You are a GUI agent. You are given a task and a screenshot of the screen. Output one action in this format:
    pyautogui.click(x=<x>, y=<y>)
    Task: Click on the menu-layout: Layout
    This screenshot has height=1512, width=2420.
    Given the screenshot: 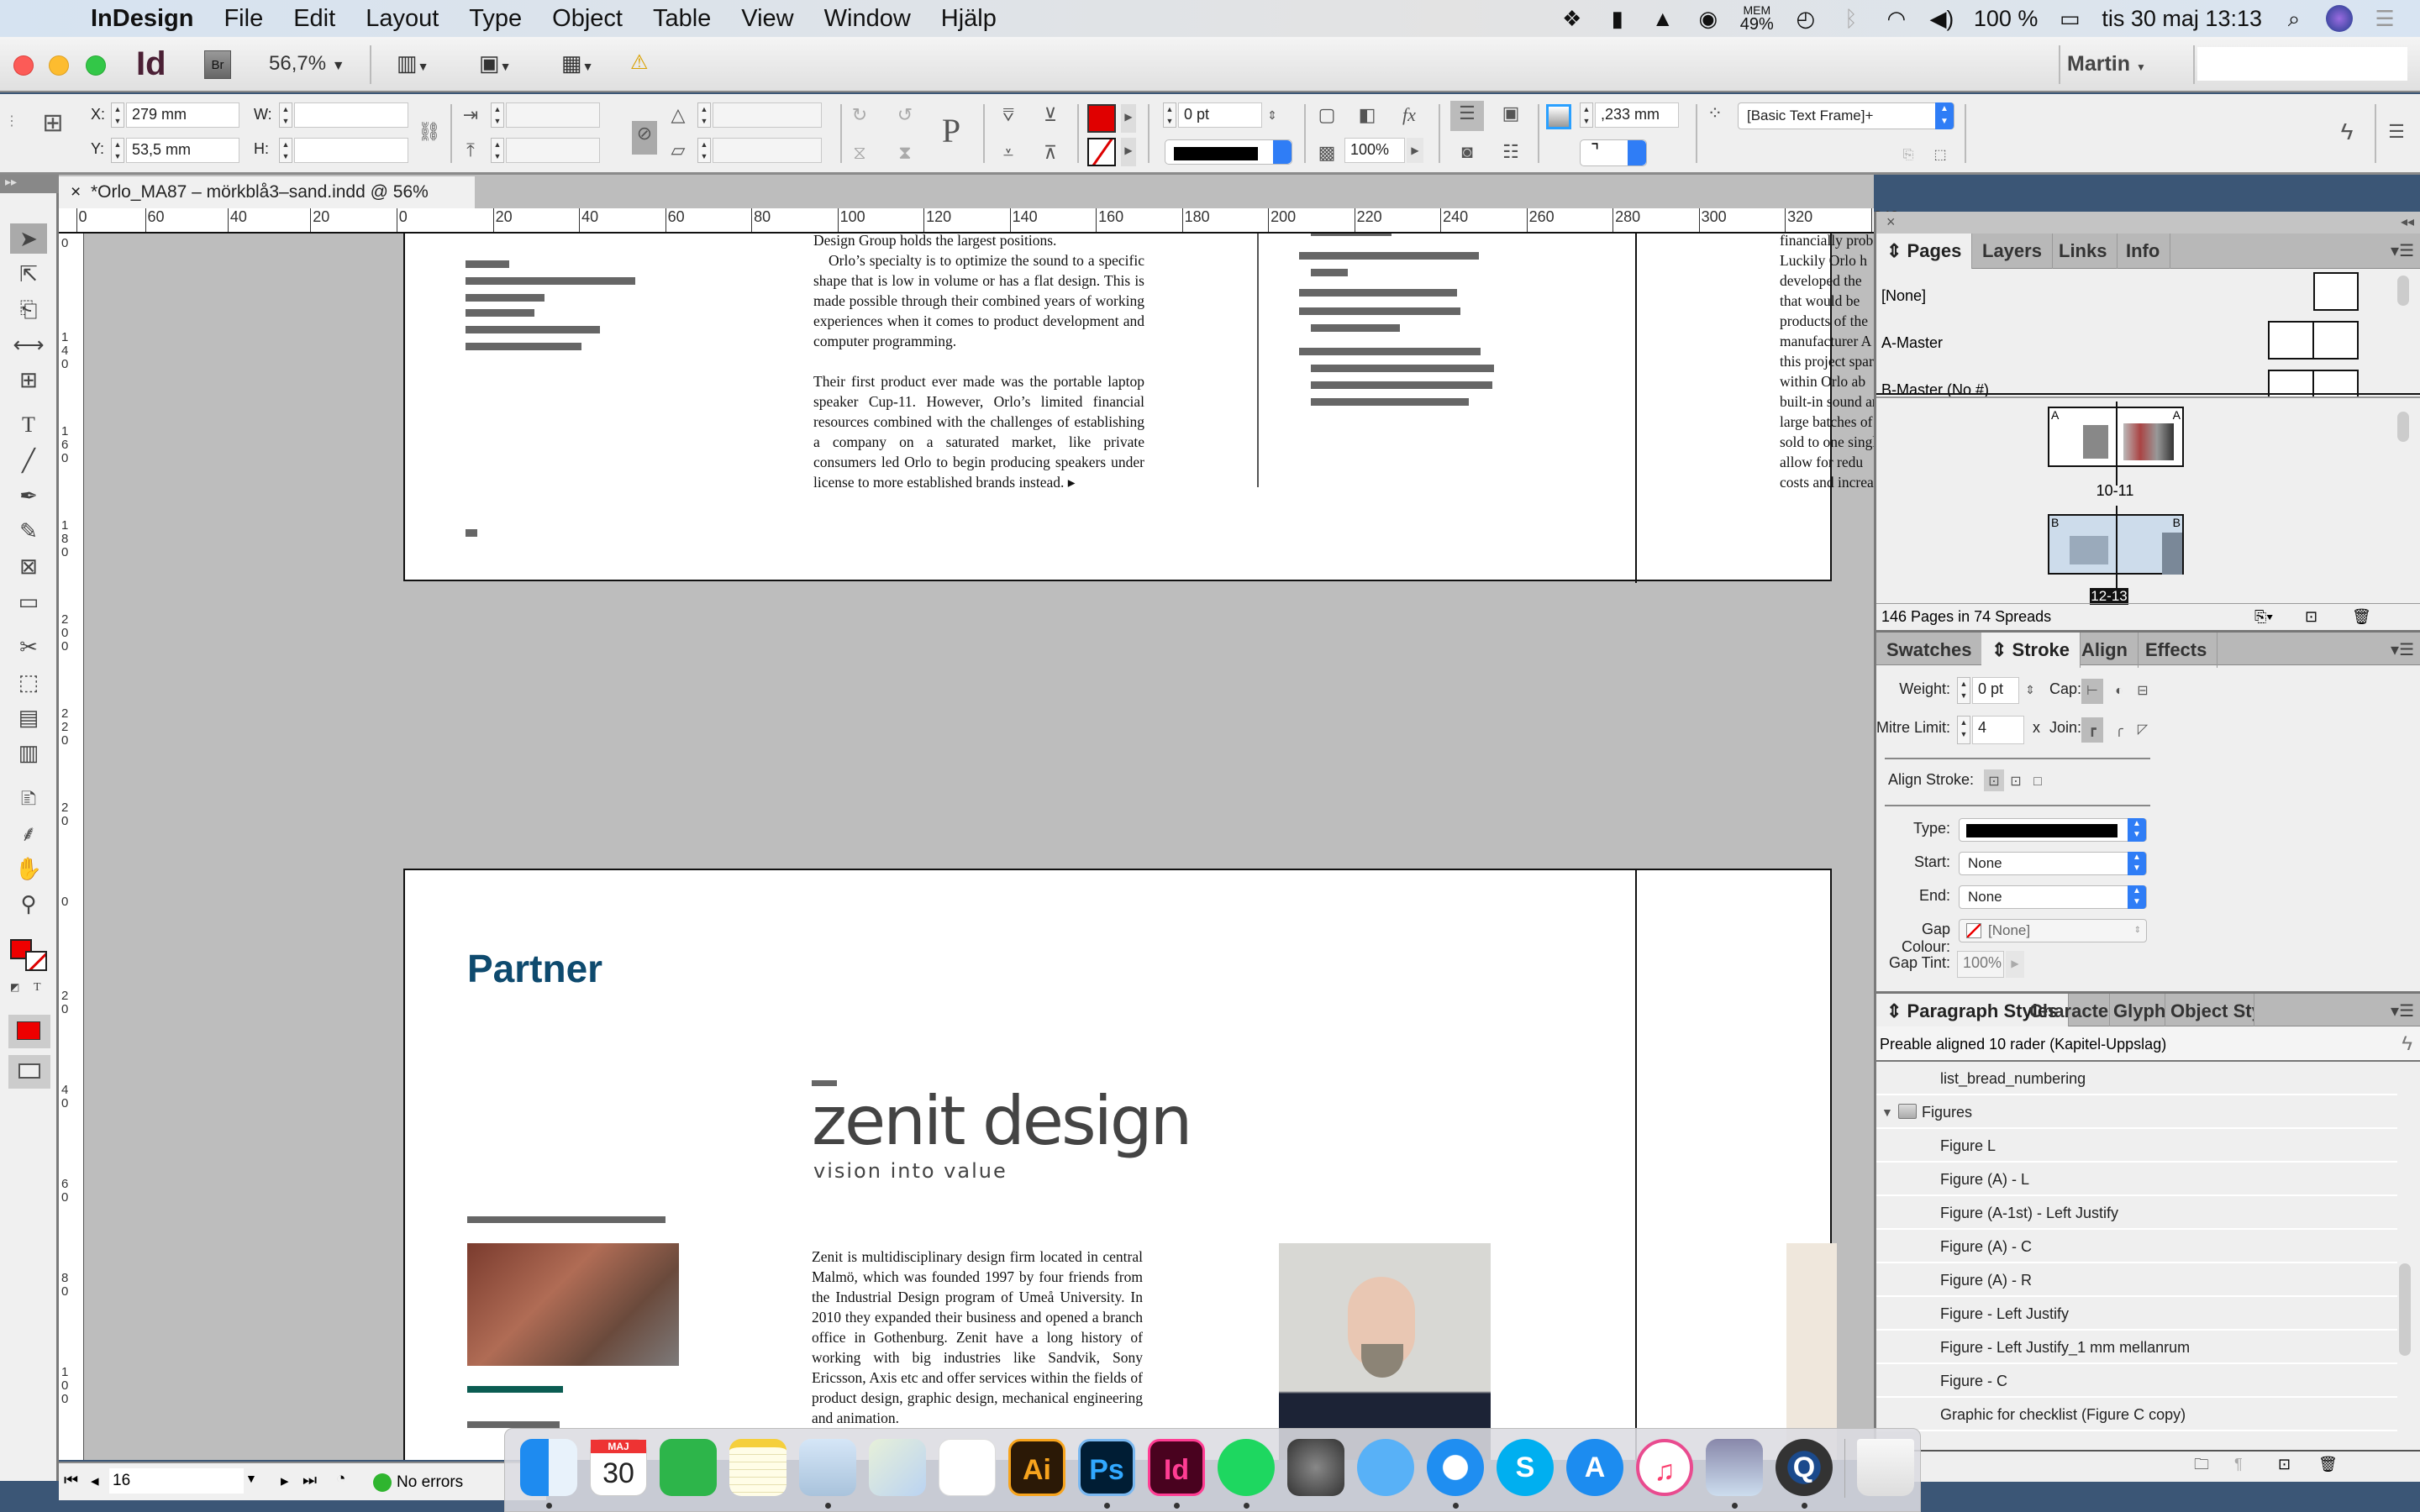 What is the action you would take?
    pyautogui.click(x=402, y=19)
    